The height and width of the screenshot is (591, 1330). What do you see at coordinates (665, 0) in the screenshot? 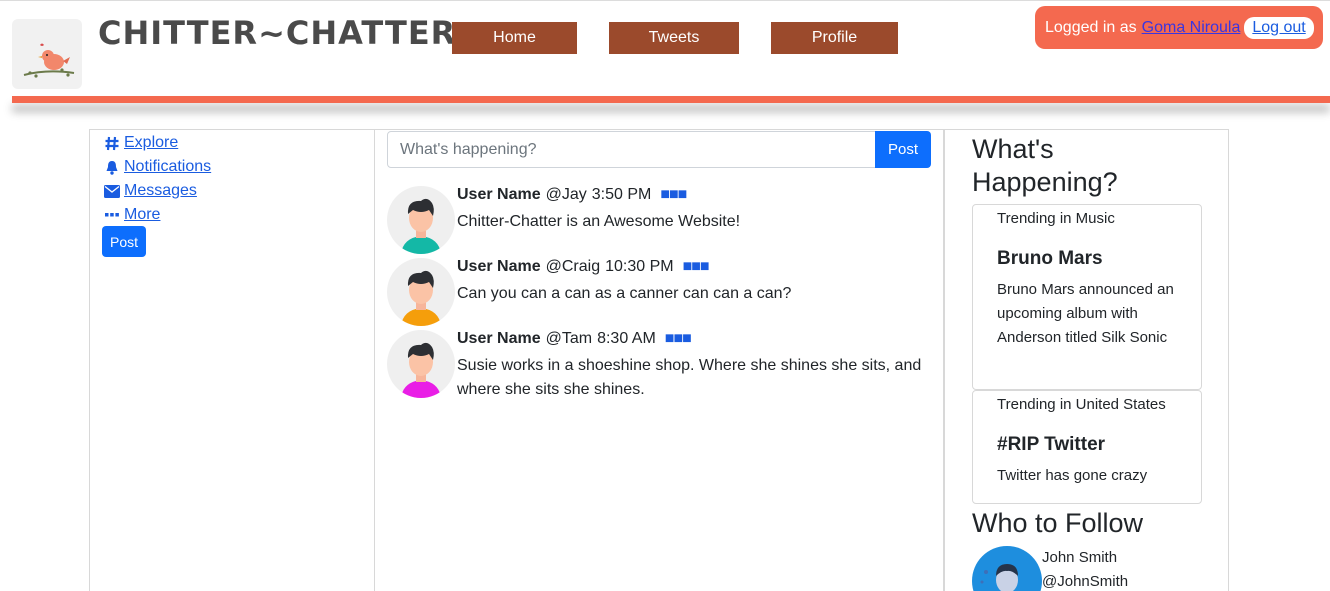
I see `top-border` at bounding box center [665, 0].